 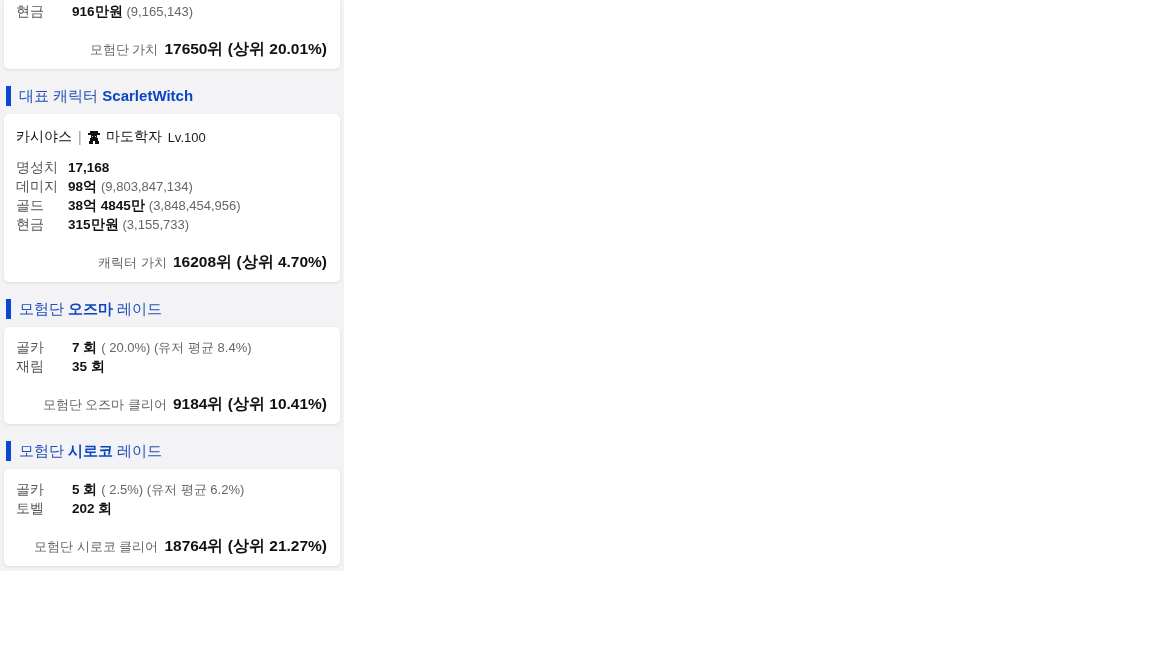 What do you see at coordinates (96, 547) in the screenshot?
I see `rank-label: 모험단 시로코 클리어` at bounding box center [96, 547].